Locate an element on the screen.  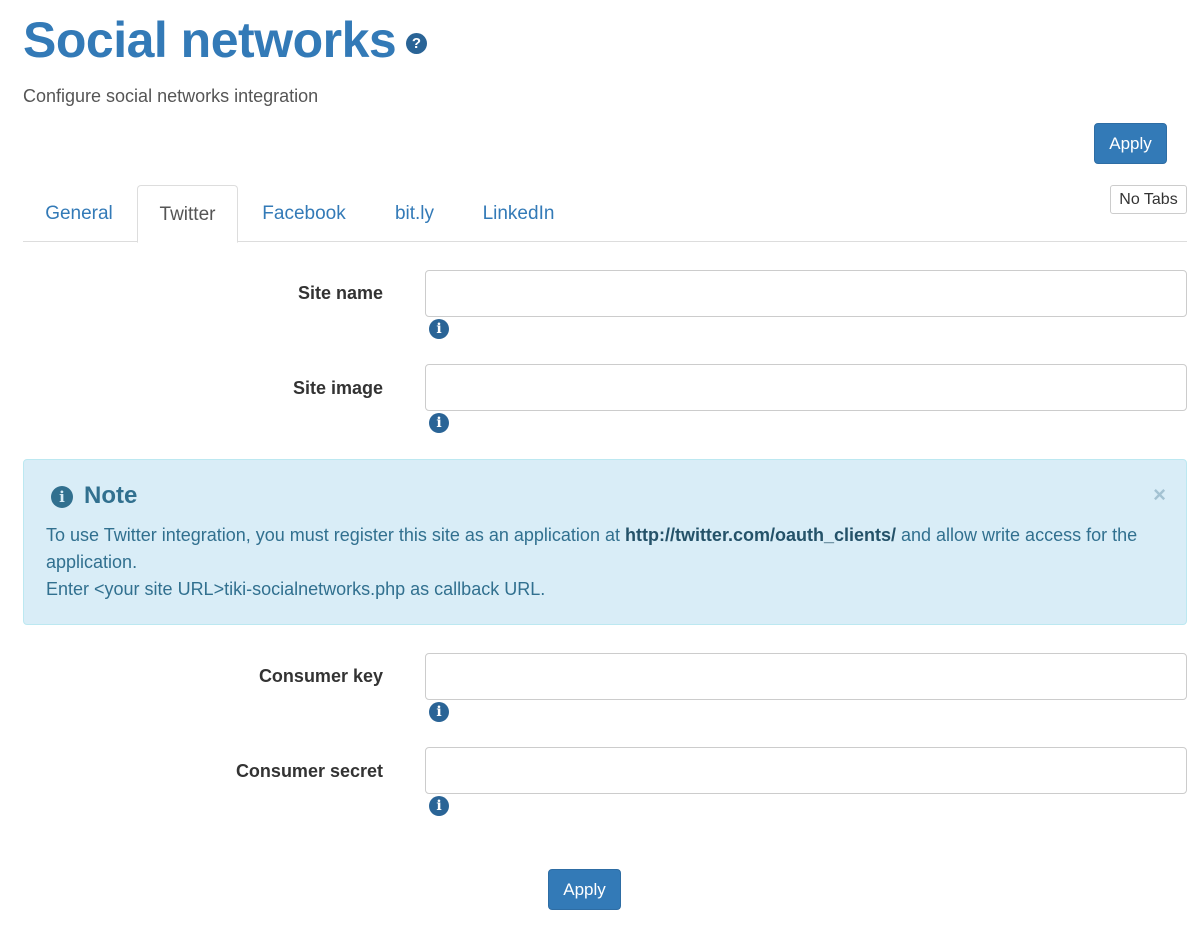
tab-facebook: Facebook is located at coordinates (304, 213).